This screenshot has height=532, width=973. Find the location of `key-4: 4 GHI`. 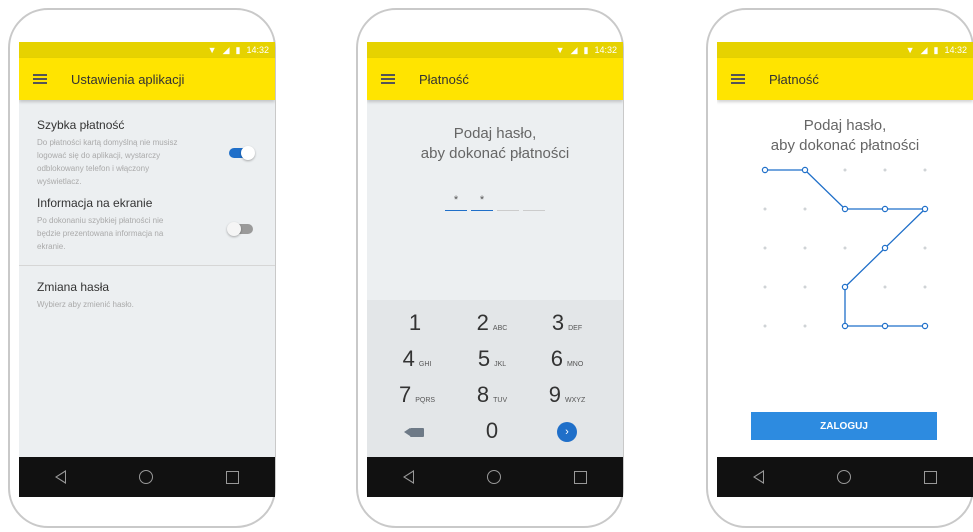

key-4: 4 GHI is located at coordinates (417, 361).